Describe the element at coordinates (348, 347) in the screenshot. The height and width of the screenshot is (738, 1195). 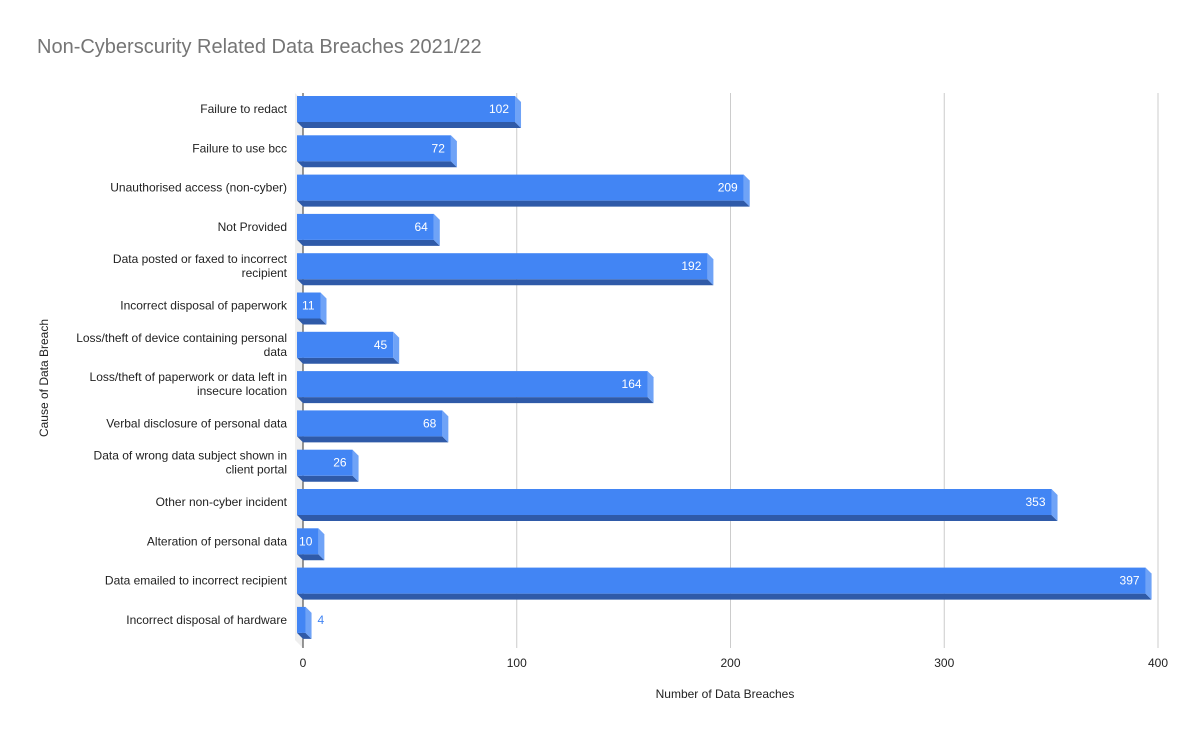
I see `bar-group: 45` at that location.